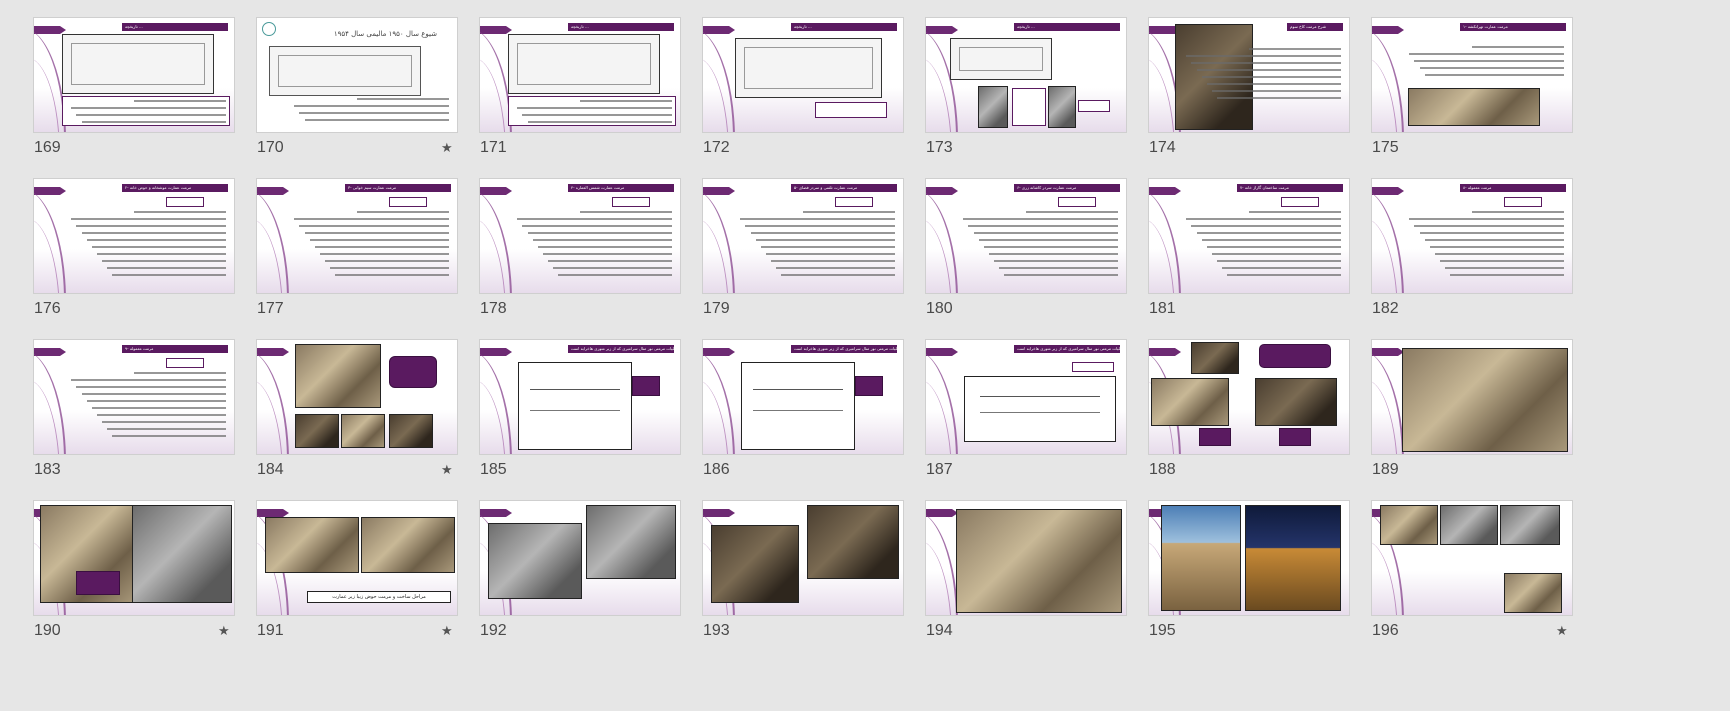 The height and width of the screenshot is (711, 1730). I want to click on slide-thumbnail-cell: ۱- مرمت عمارت تهرانکشه 175, so click(1455, 85).